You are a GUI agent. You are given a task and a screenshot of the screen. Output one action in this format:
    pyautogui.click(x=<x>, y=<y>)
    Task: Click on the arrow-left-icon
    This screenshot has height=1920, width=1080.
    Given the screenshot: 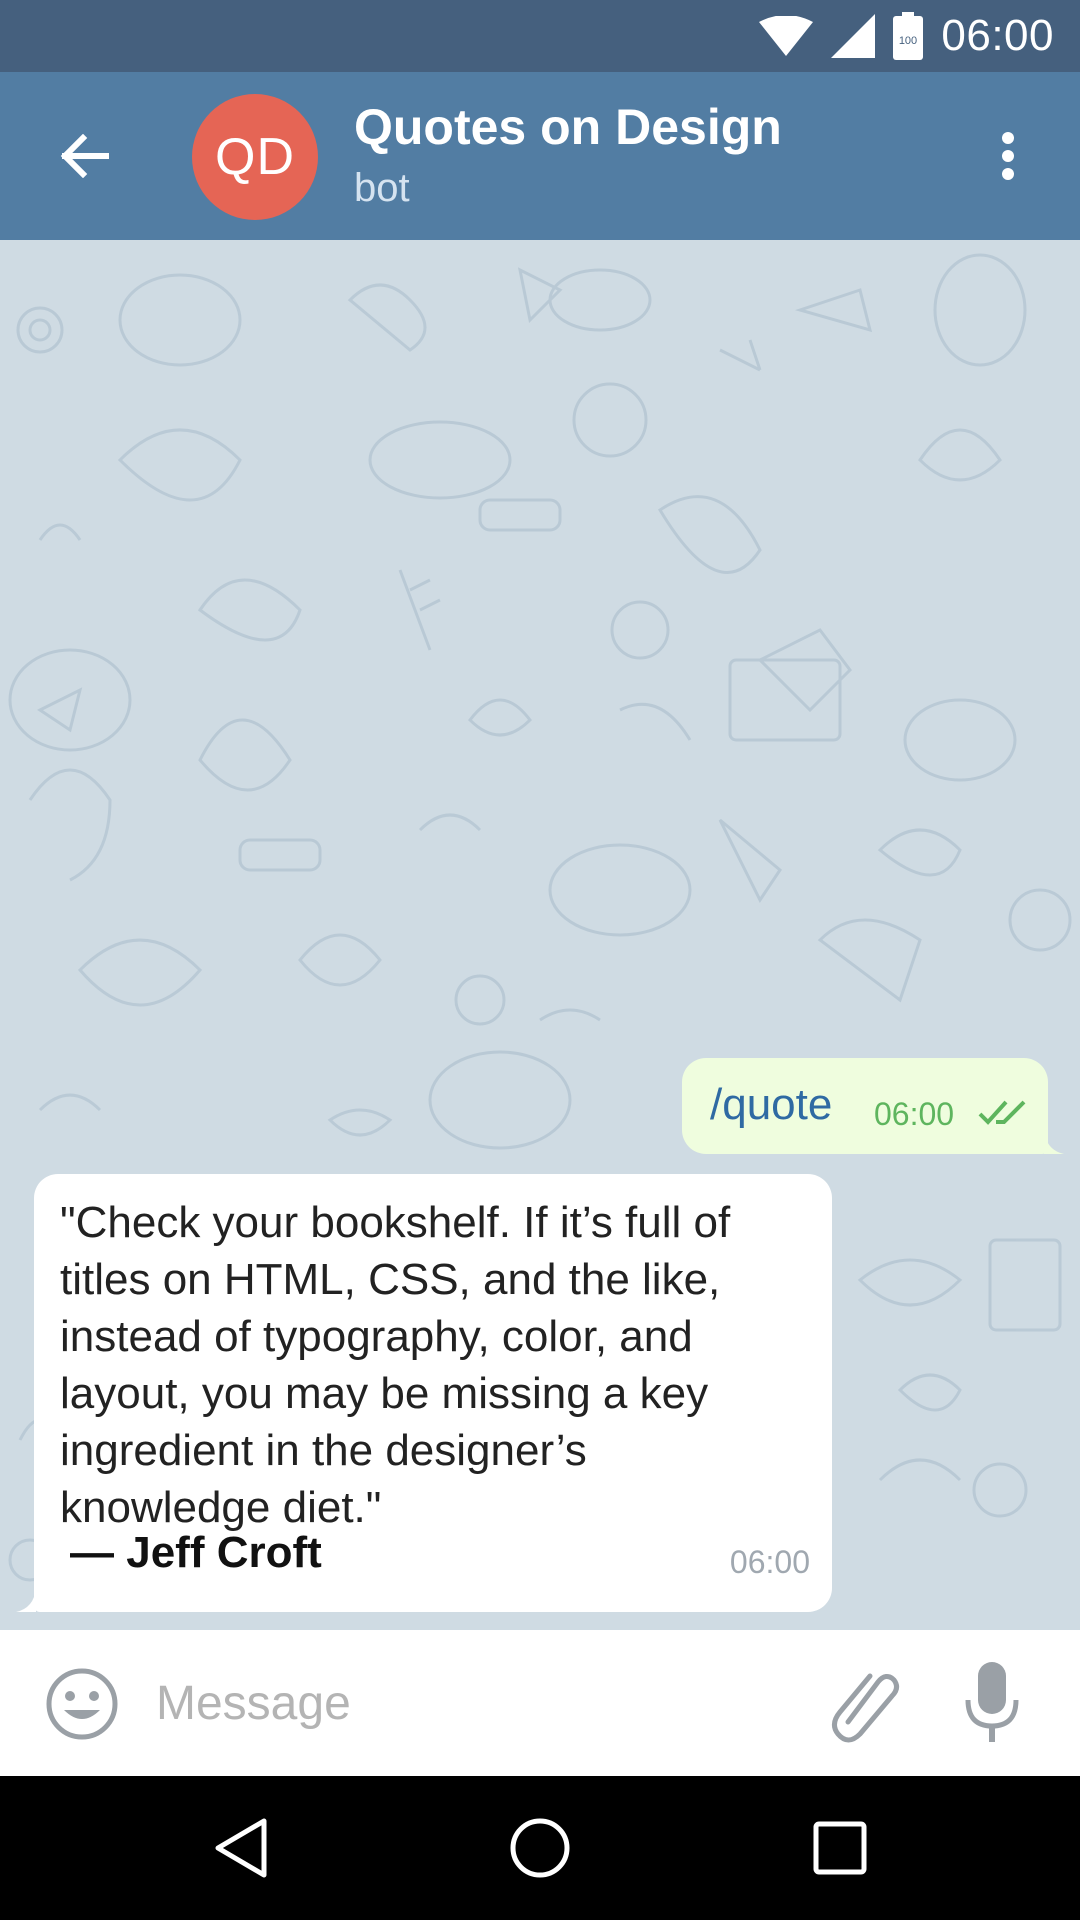 What is the action you would take?
    pyautogui.click(x=84, y=156)
    